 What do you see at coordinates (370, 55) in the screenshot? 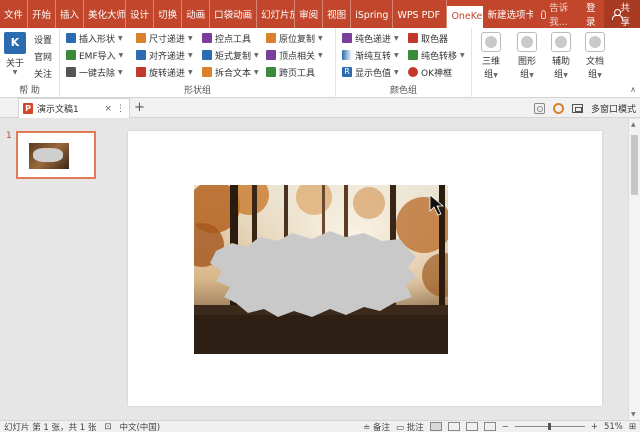
I see `gradient-swap-button: 渐纯互转 ▼` at bounding box center [370, 55].